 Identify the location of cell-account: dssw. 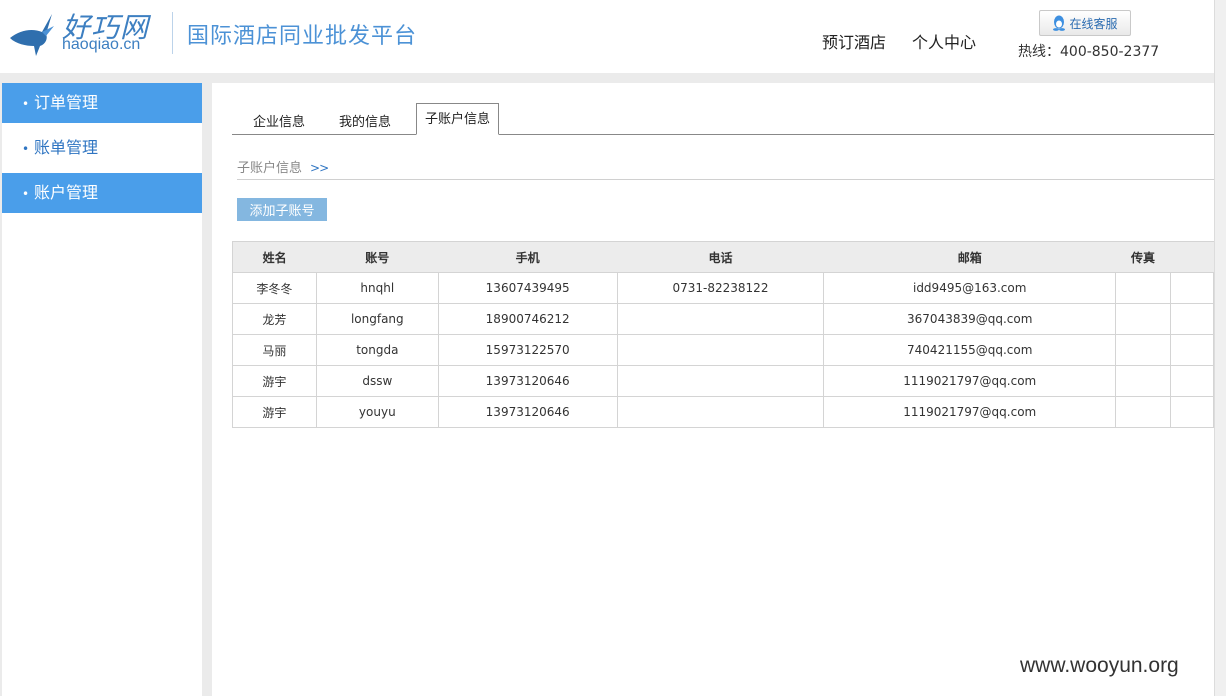
(377, 381).